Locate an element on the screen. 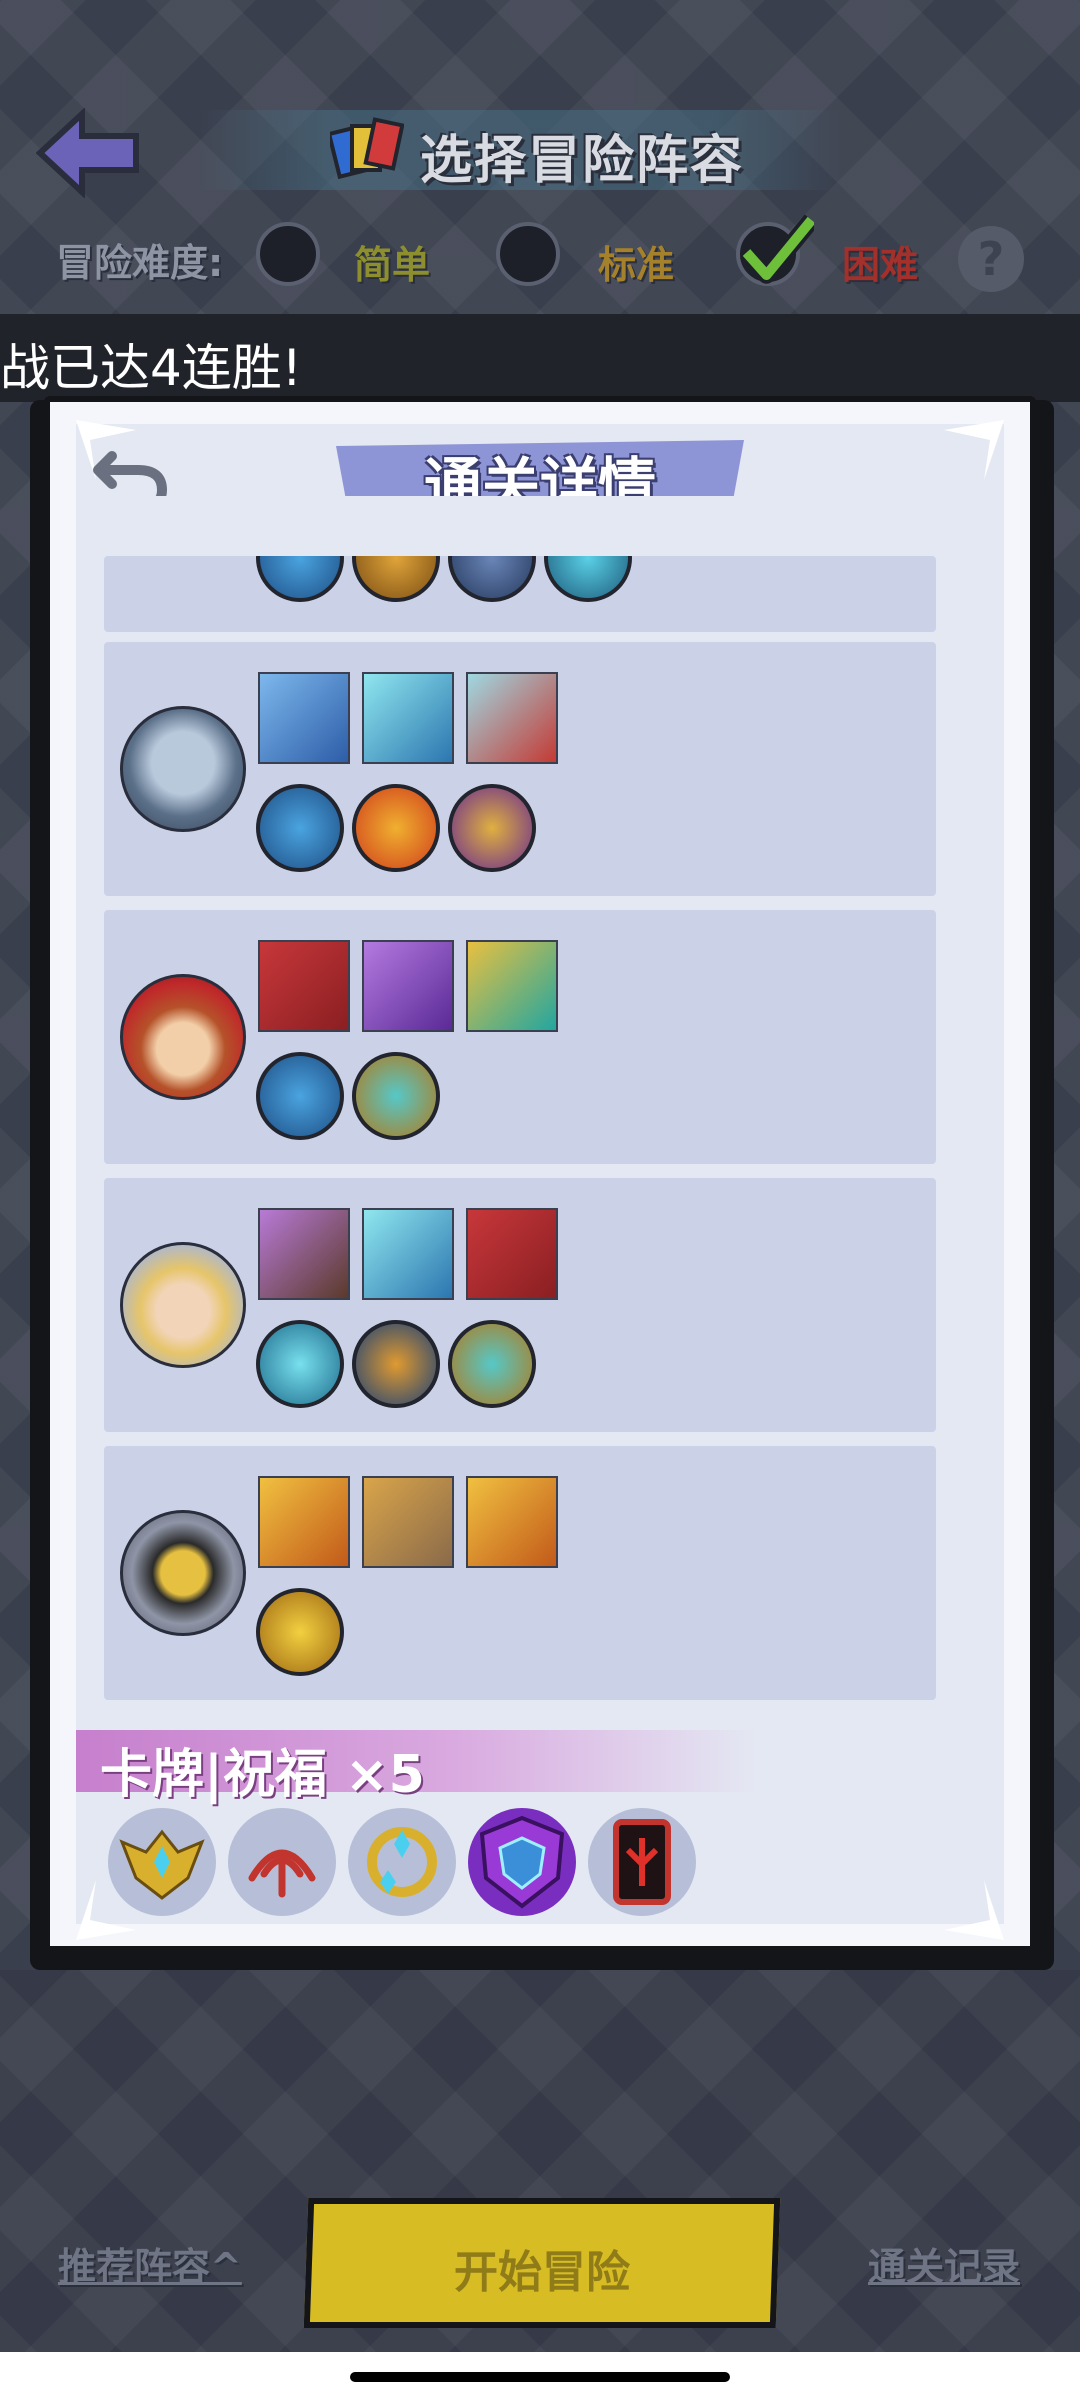 Image resolution: width=1080 pixels, height=2400 pixels. radio-standard is located at coordinates (528, 254).